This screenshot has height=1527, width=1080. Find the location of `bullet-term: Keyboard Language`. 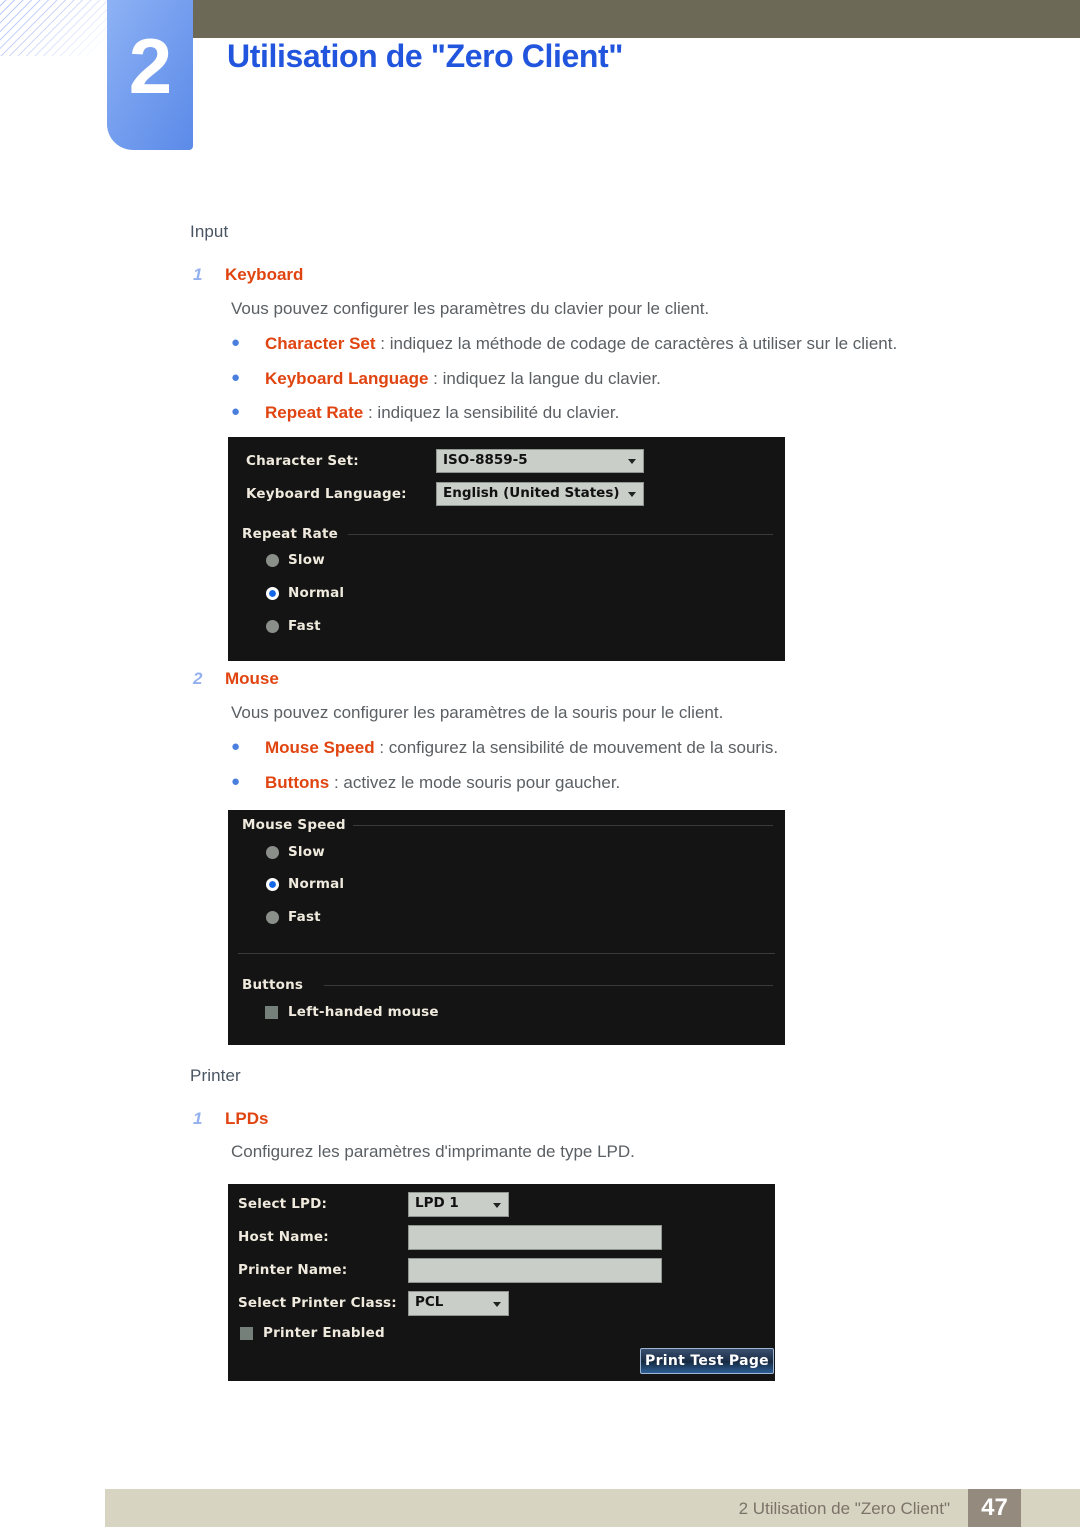

bullet-term: Keyboard Language is located at coordinates (347, 378).